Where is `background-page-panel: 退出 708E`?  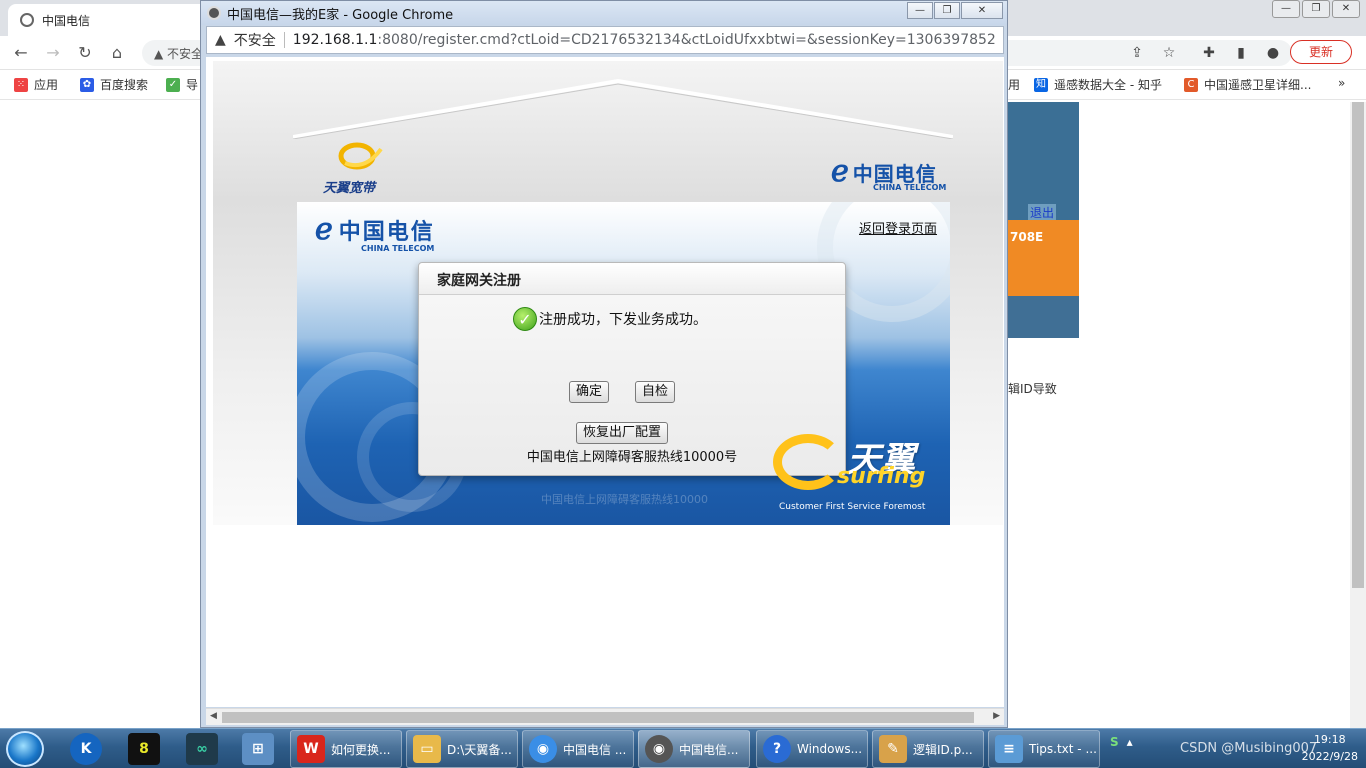 background-page-panel: 退出 708E is located at coordinates (1043, 220).